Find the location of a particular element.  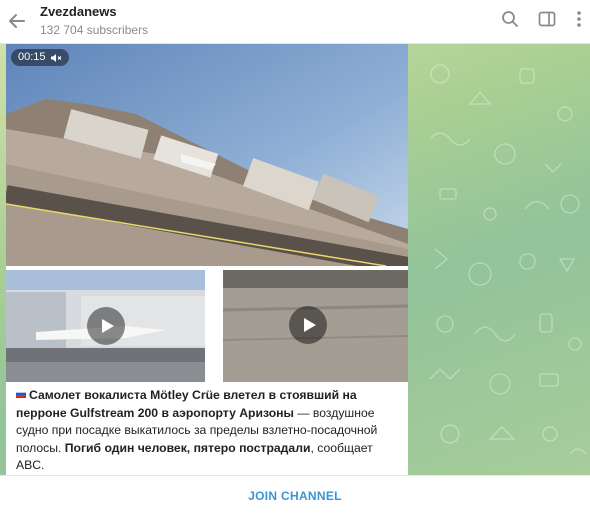

video-duration: 00:15 is located at coordinates (32, 57).